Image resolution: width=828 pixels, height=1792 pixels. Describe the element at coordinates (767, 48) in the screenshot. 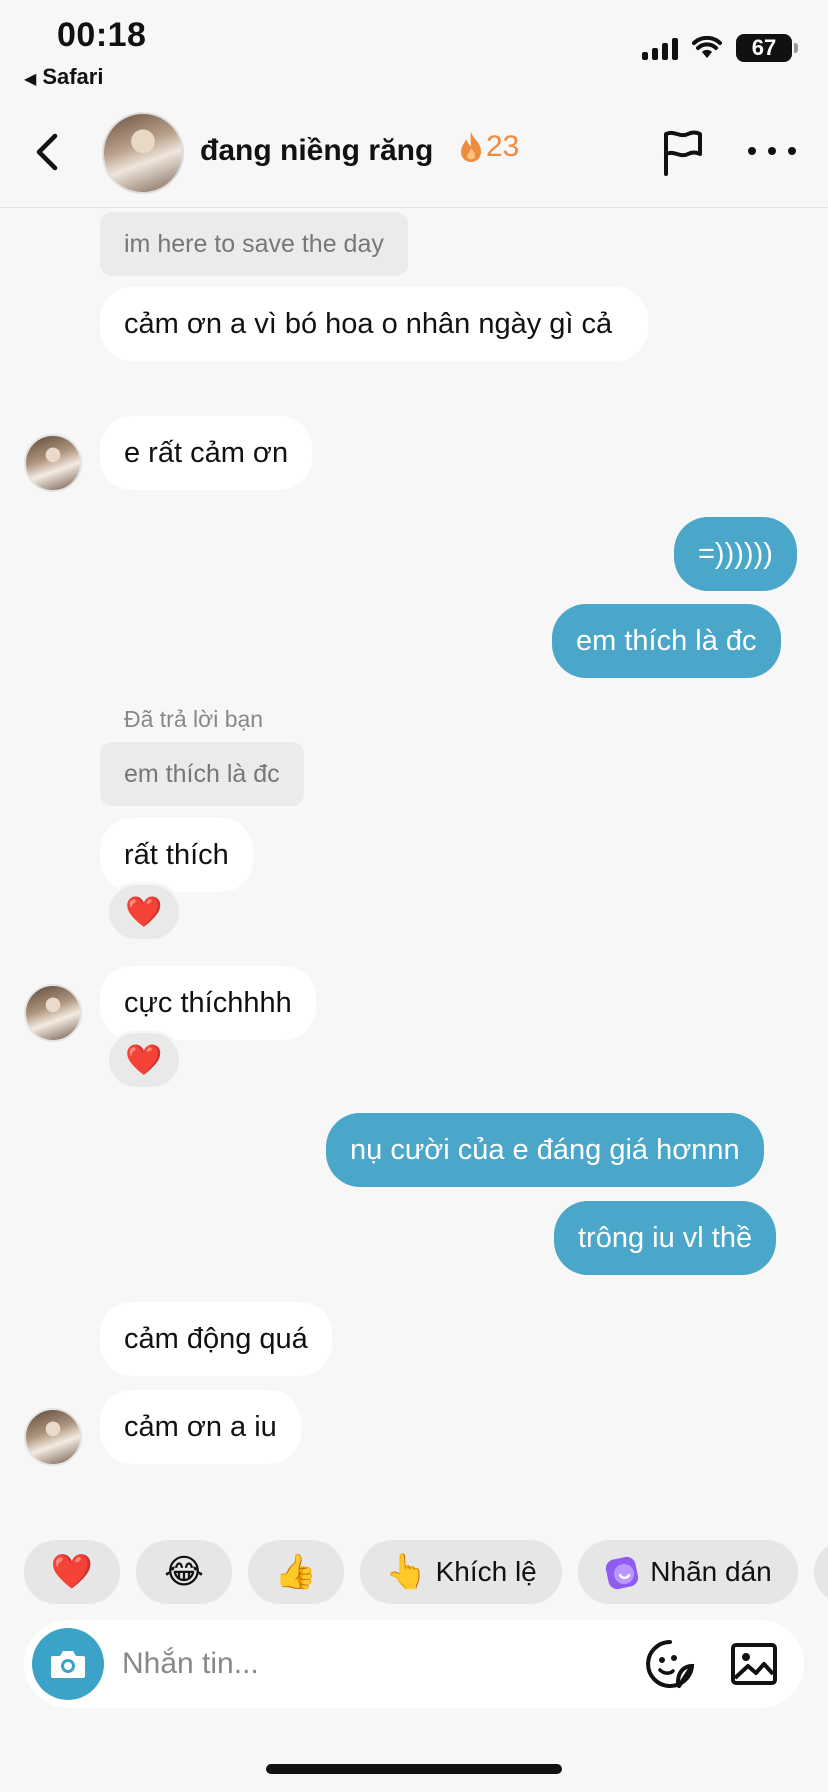

I see `battery-icon: 67` at that location.